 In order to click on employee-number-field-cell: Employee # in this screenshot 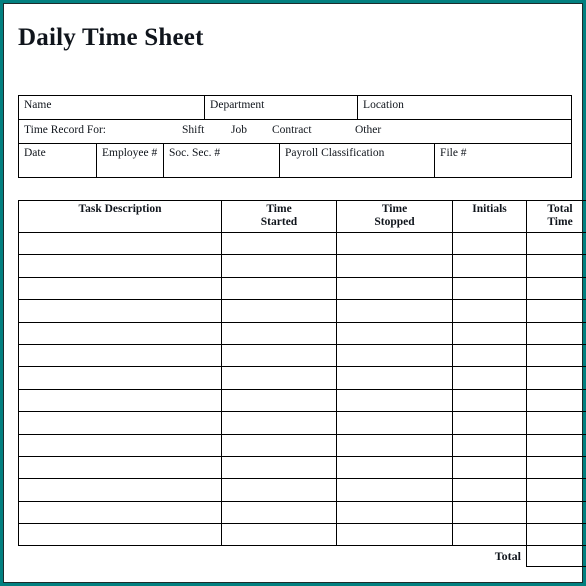, I will do `click(130, 160)`.